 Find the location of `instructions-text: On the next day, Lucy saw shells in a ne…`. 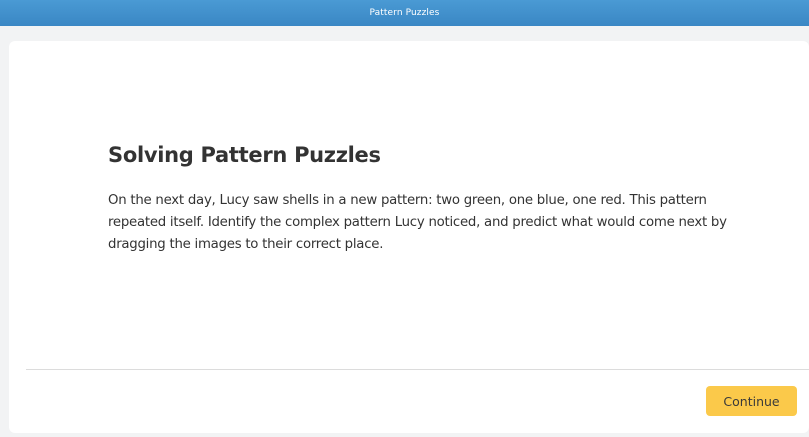

instructions-text: On the next day, Lucy saw shells in a ne… is located at coordinates (417, 222).